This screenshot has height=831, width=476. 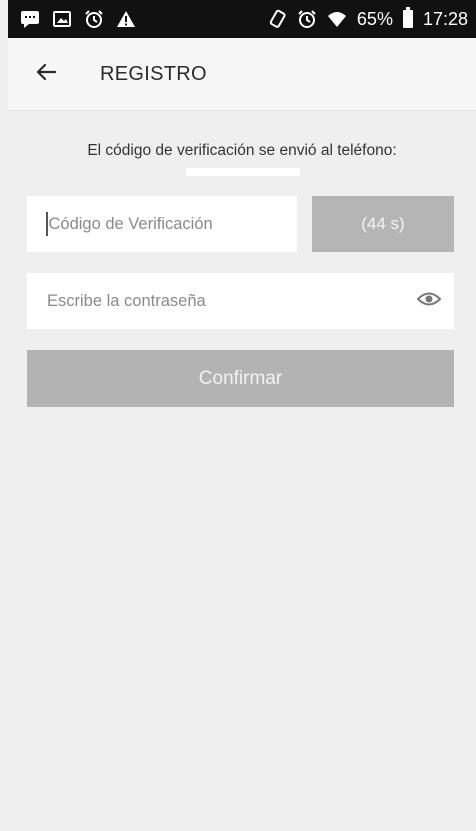 What do you see at coordinates (126, 19) in the screenshot?
I see `warning-icon` at bounding box center [126, 19].